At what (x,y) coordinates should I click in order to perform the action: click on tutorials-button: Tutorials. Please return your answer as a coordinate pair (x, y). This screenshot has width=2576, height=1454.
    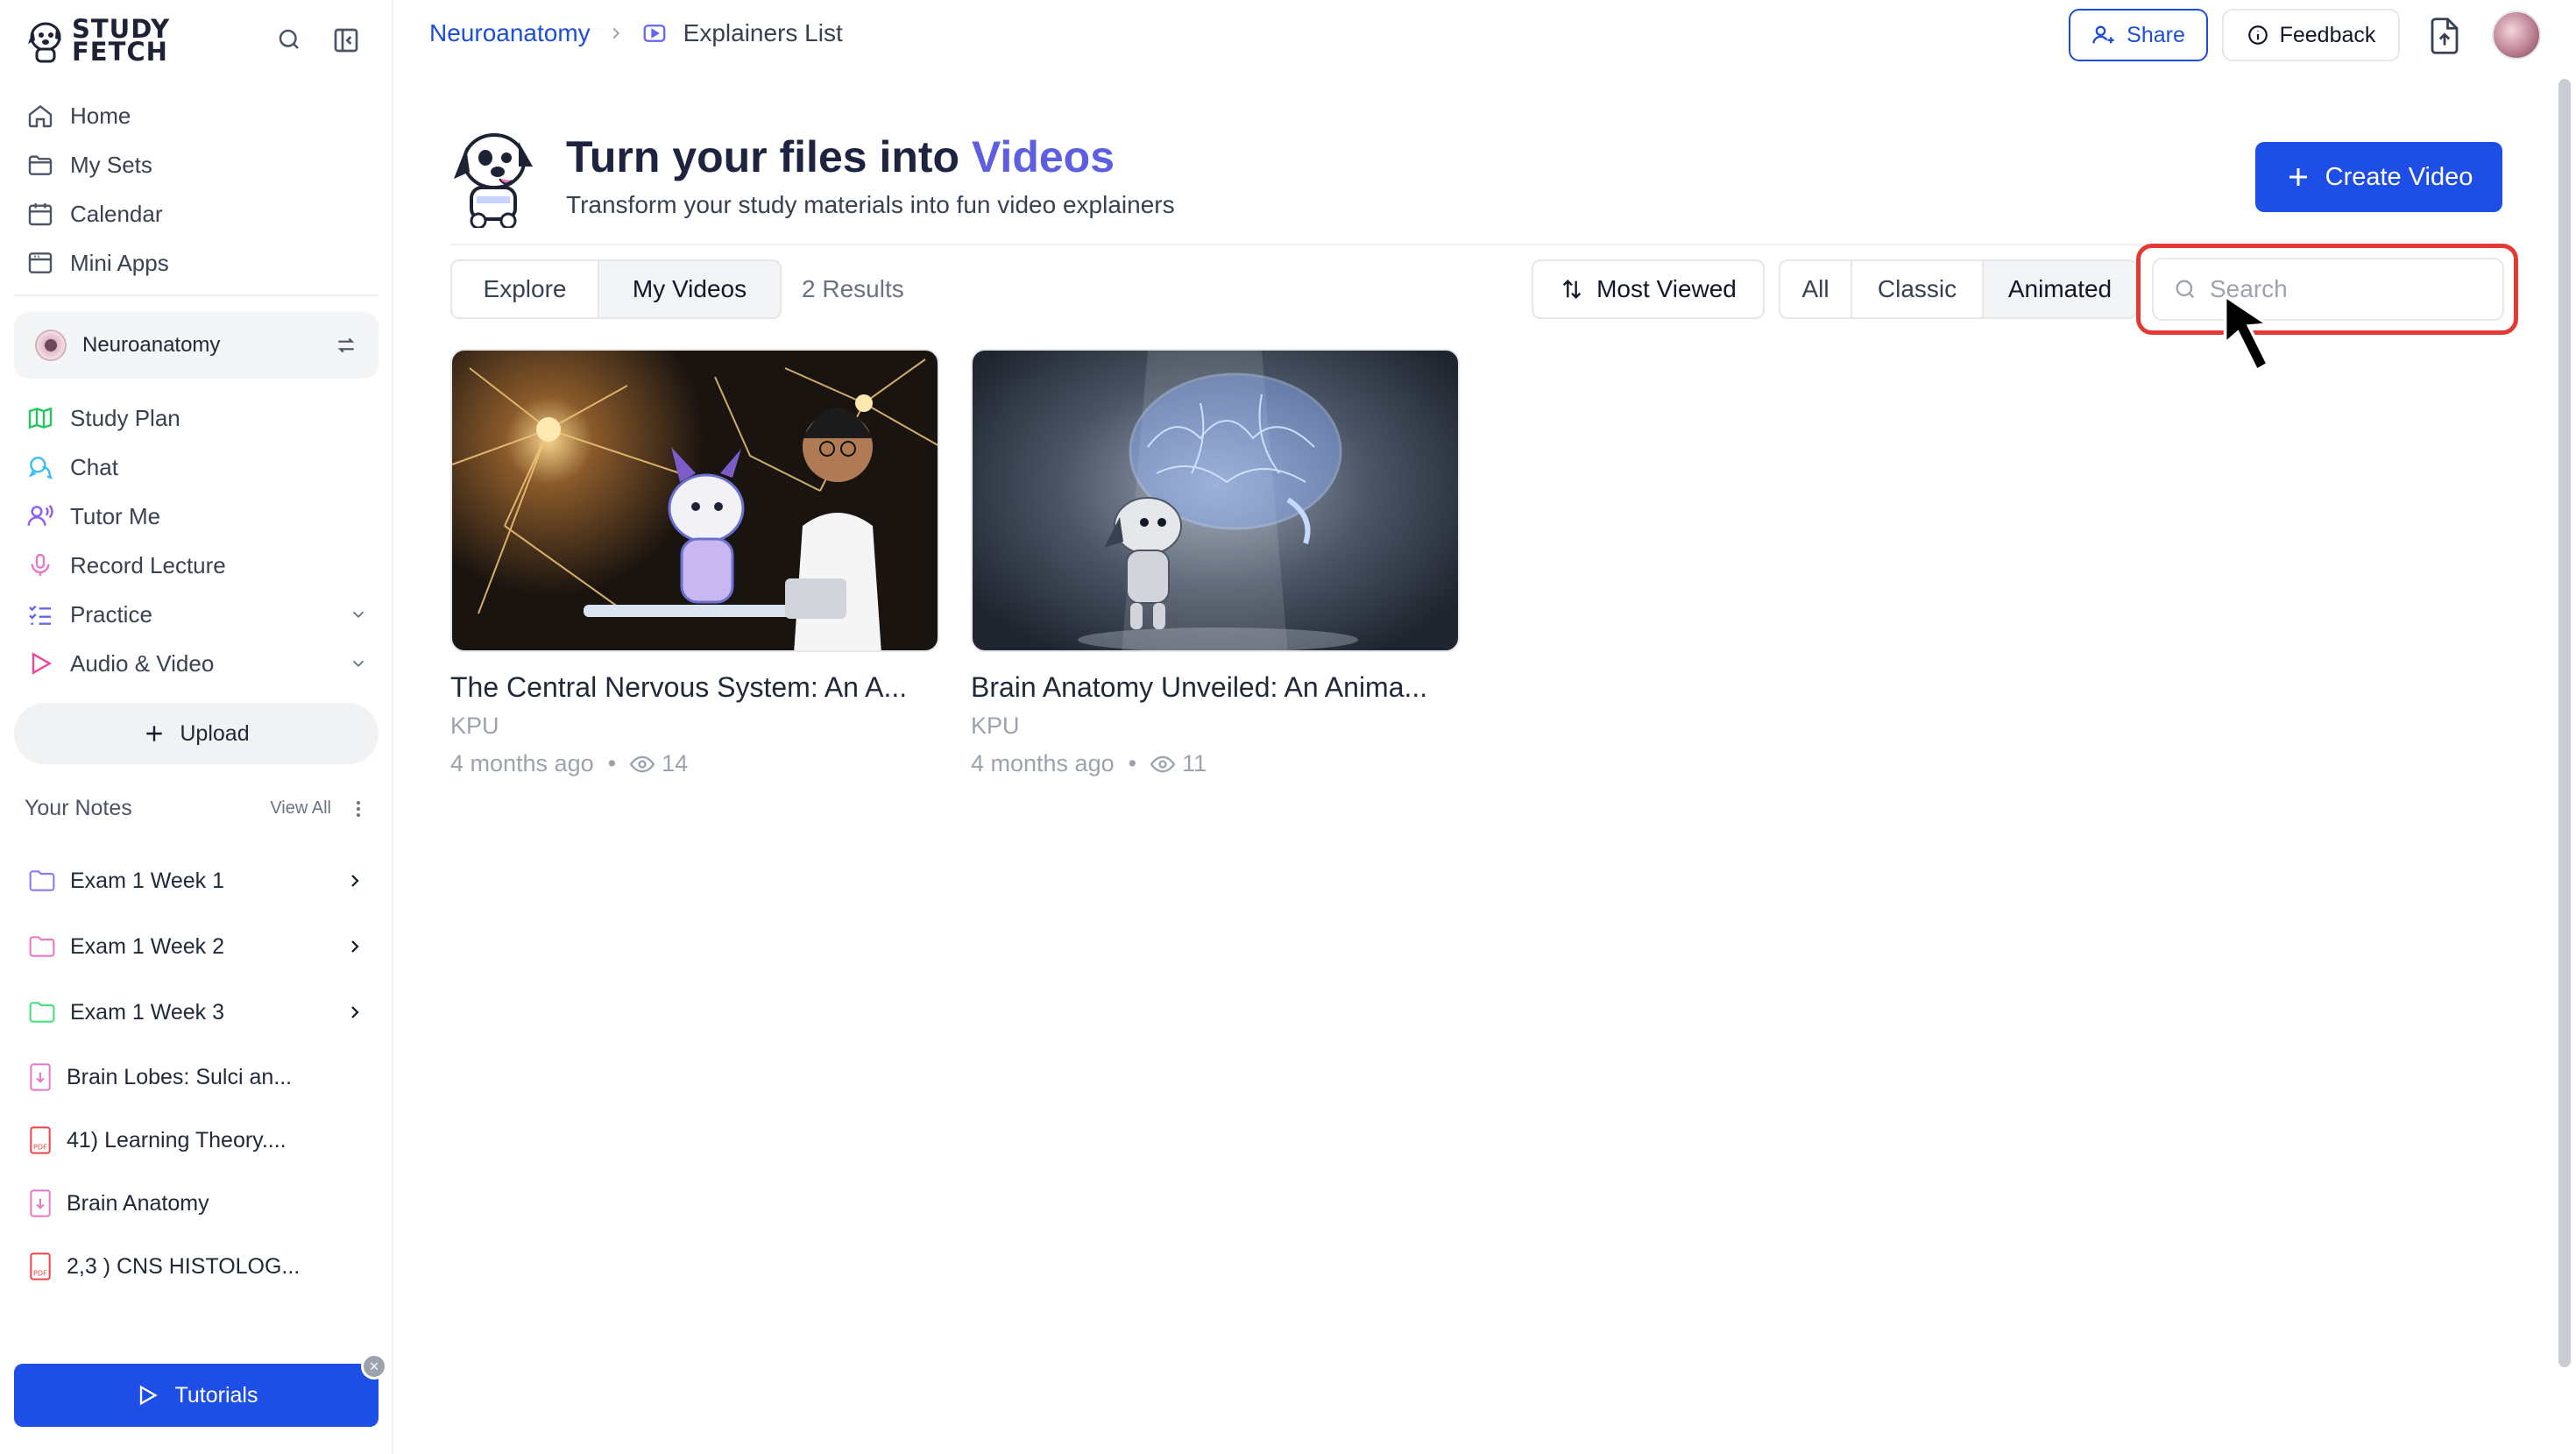
    Looking at the image, I should click on (196, 1395).